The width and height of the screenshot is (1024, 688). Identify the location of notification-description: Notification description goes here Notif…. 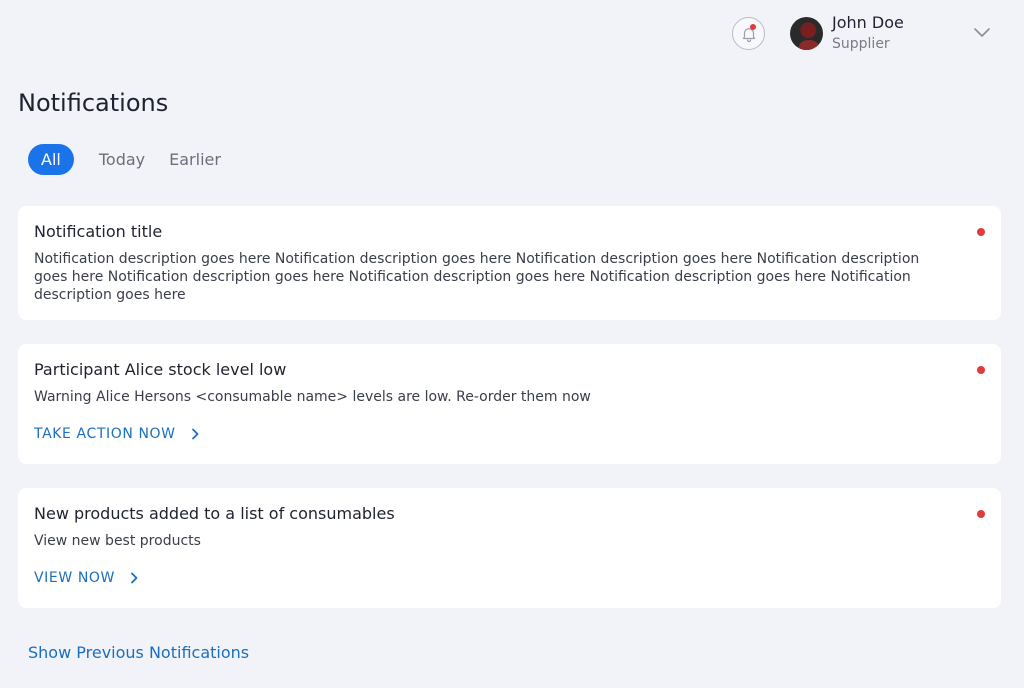
(477, 277).